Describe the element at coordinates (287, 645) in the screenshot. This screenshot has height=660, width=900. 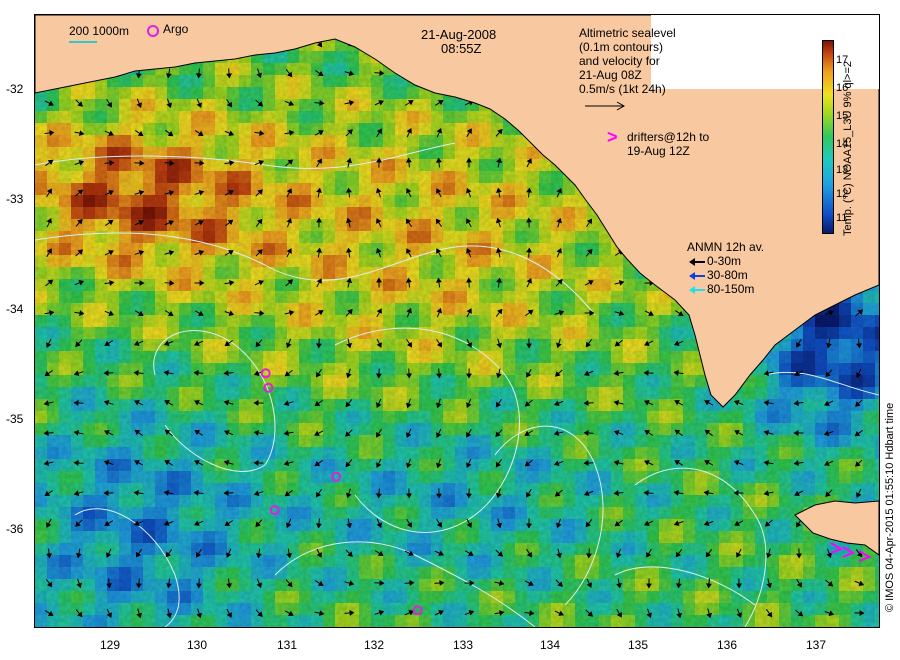
I see `x-tick-label: 131` at that location.